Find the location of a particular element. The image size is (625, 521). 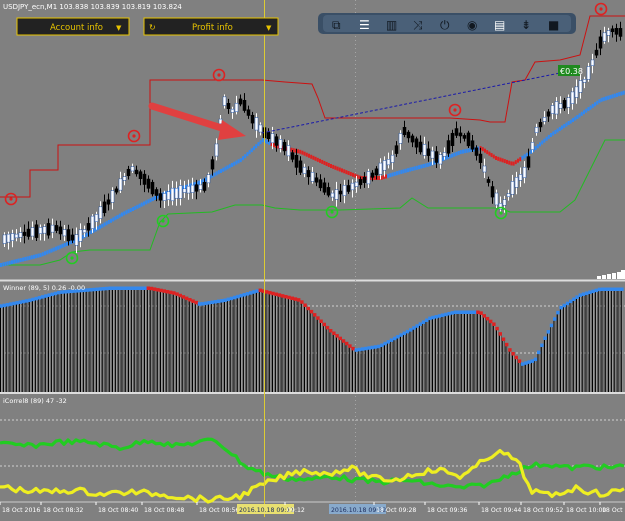

toolbar: ⧉ ☰ ▥ ⤨ ⏻ ◉ ▤ ⇟ ■ is located at coordinates (447, 23).